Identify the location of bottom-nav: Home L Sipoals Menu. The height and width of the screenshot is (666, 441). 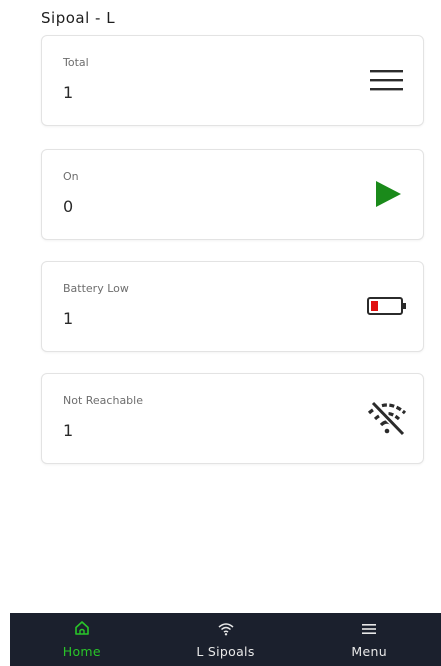
(225, 639).